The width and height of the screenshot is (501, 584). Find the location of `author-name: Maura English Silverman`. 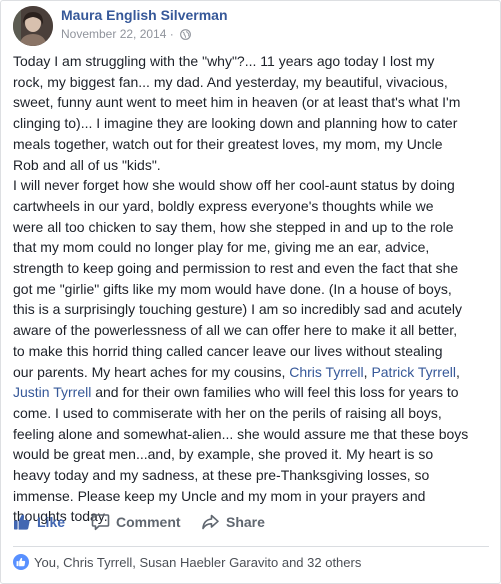

author-name: Maura English Silverman is located at coordinates (144, 15).